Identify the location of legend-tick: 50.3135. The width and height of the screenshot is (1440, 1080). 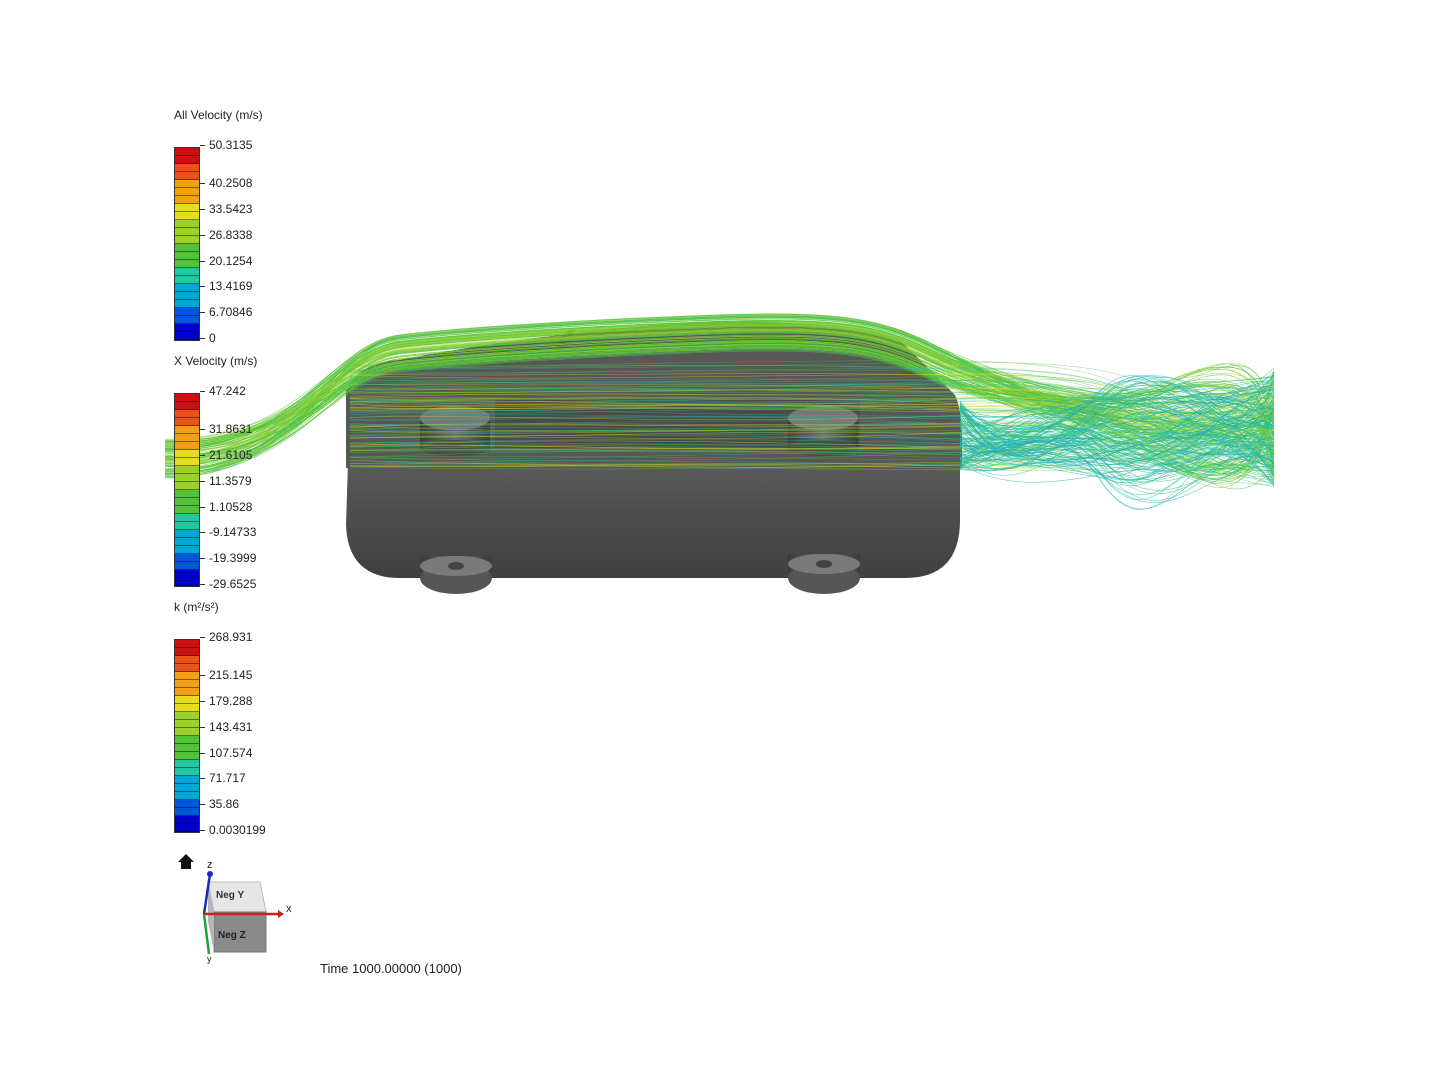
(226, 145).